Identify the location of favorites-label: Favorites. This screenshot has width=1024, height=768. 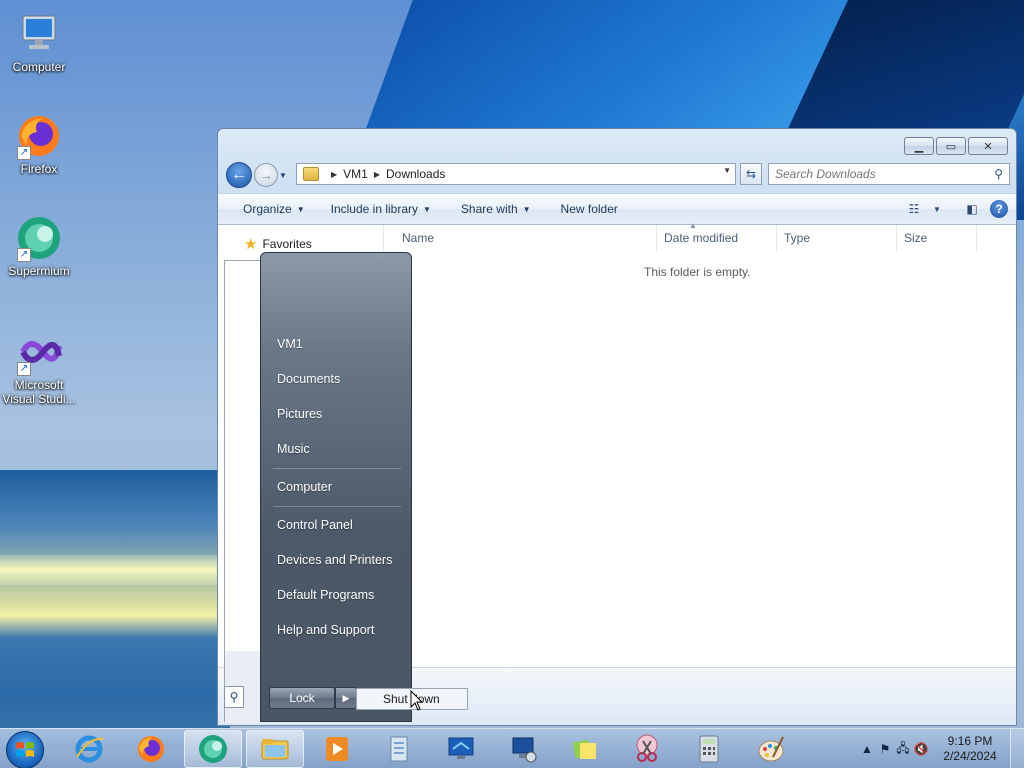
(287, 244).